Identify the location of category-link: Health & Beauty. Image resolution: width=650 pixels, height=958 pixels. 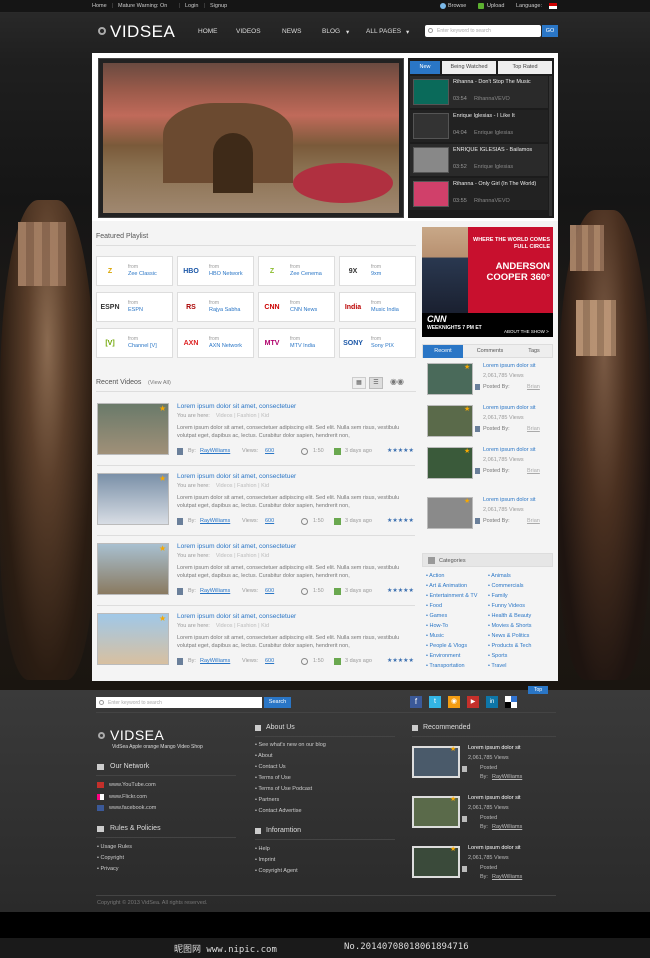
(509, 616).